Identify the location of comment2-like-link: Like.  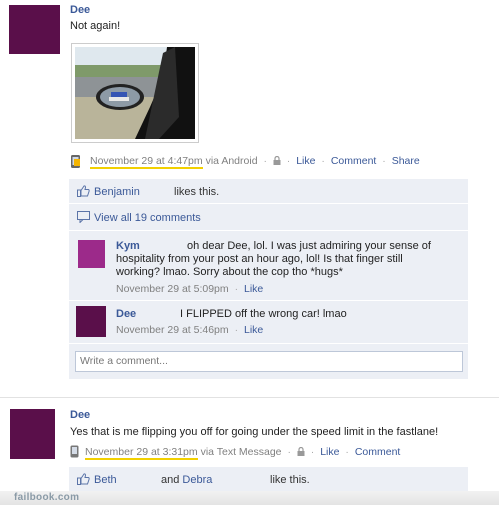
(253, 330).